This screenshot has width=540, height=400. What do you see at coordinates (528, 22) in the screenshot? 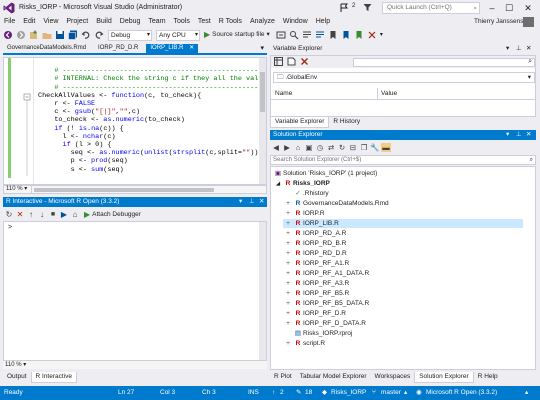
I see `avatar` at bounding box center [528, 22].